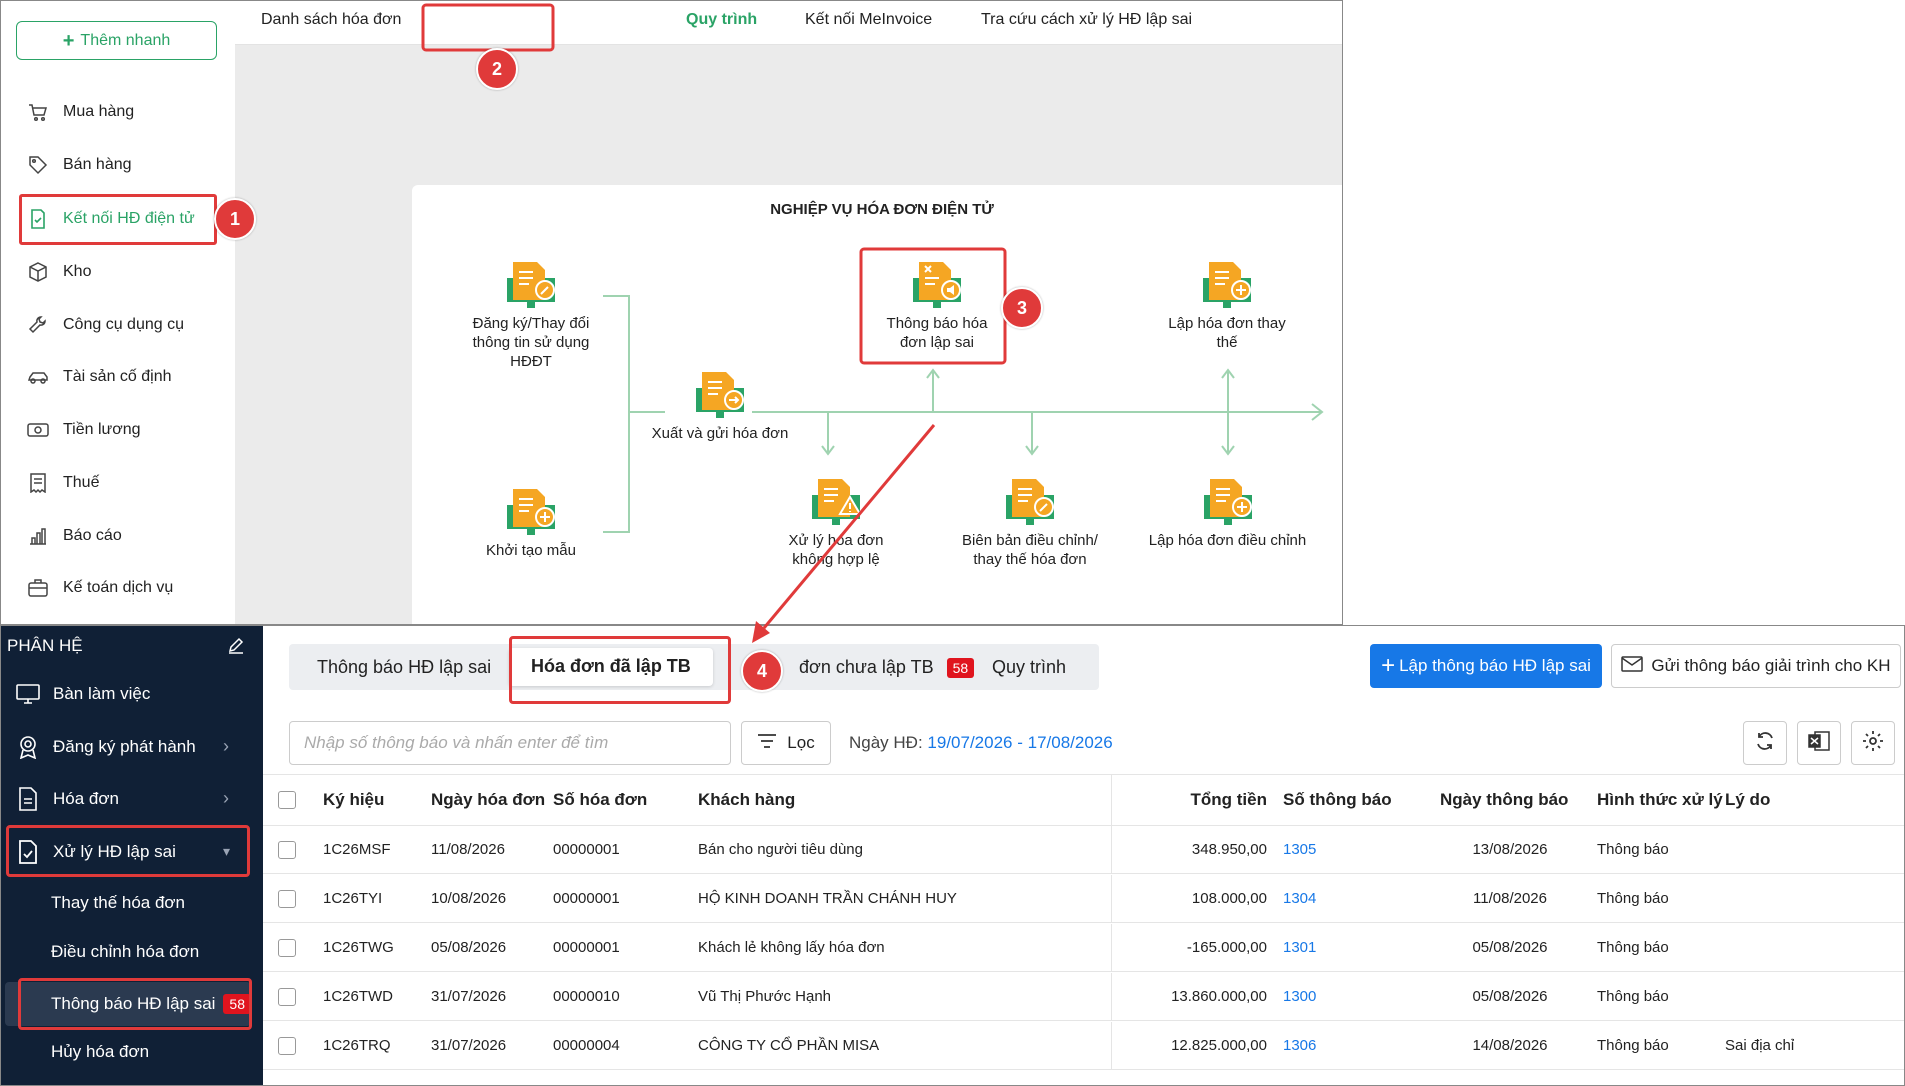 Image resolution: width=1905 pixels, height=1086 pixels. I want to click on send-explanation-button: Gửi thông báo giải trình cho KH, so click(1756, 666).